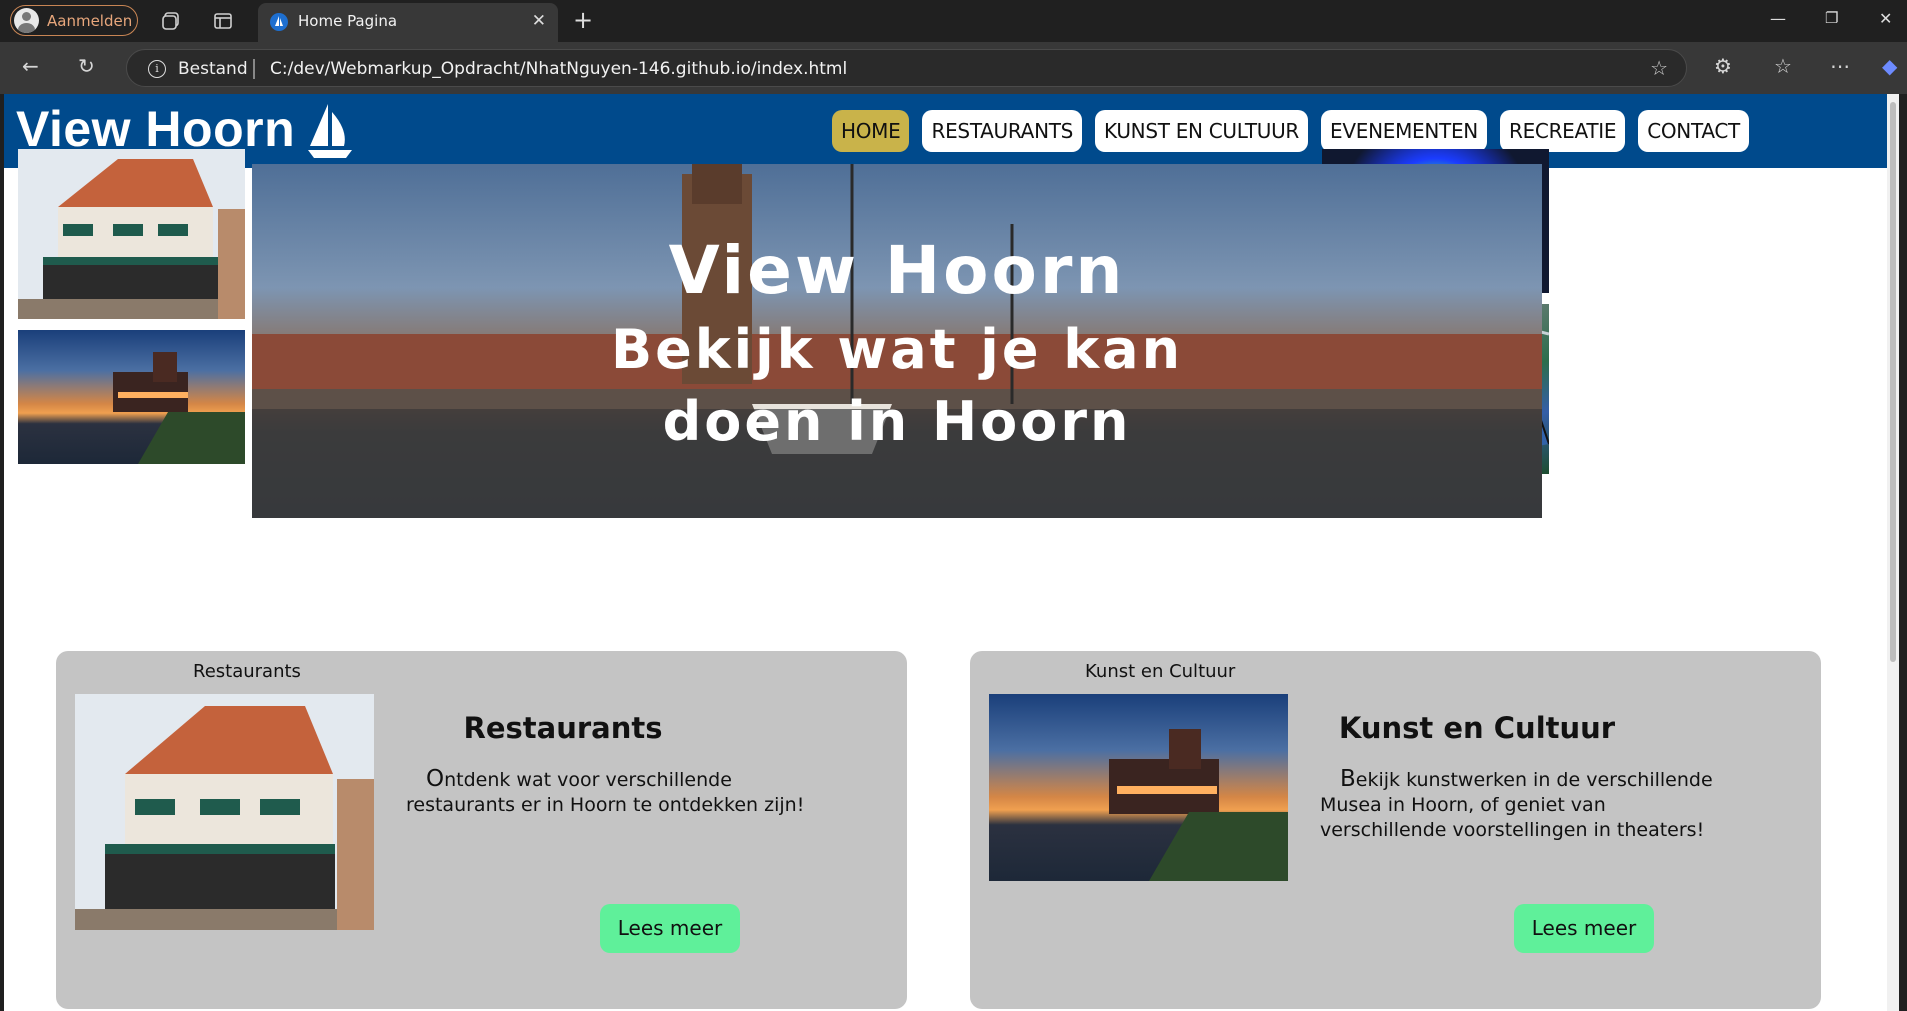  I want to click on nav-recreatie: RECREATIE, so click(1562, 131).